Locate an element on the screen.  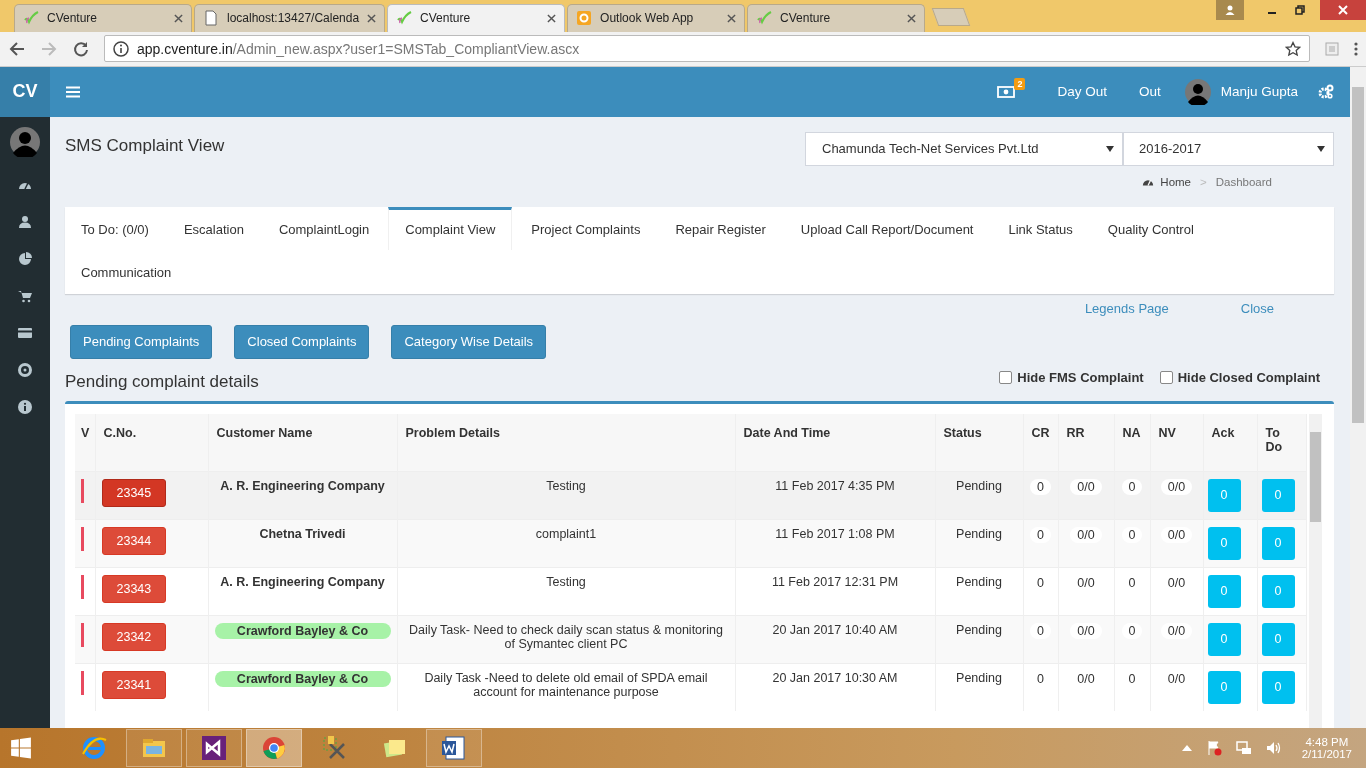
user-icon is located at coordinates (25, 221).